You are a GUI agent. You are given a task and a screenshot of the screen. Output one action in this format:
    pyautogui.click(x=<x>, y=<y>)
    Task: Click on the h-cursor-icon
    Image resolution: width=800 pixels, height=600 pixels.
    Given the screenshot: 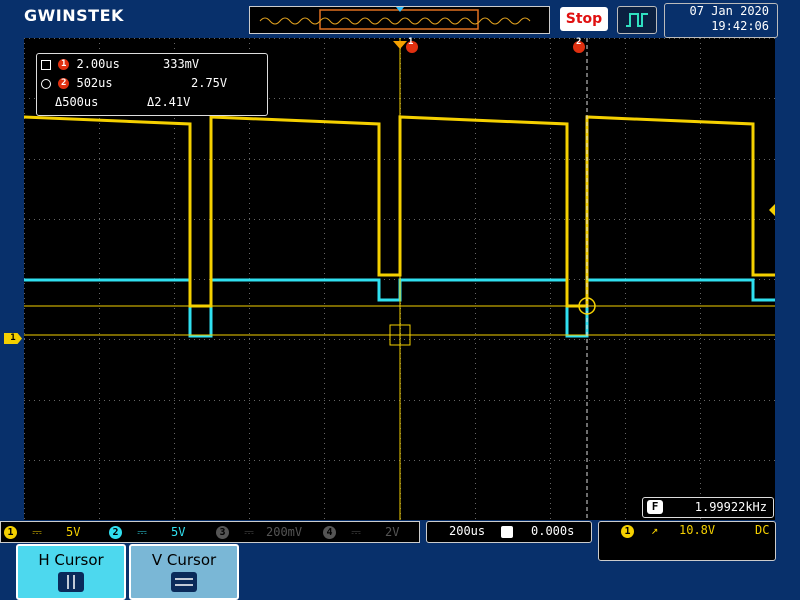 What is the action you would take?
    pyautogui.click(x=71, y=582)
    